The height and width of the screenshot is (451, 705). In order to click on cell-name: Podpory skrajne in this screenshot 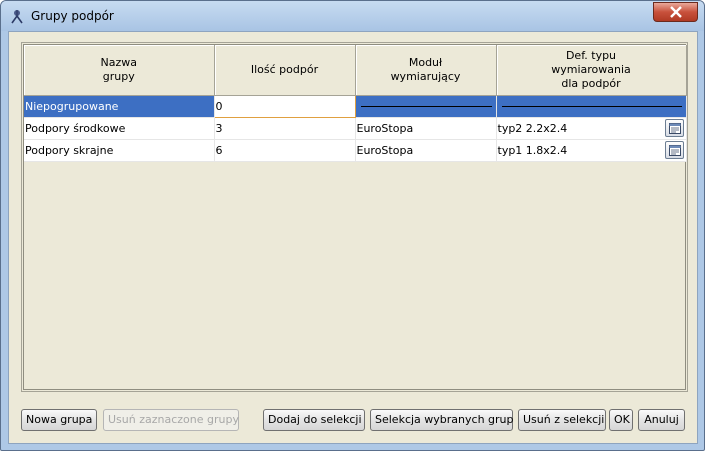, I will do `click(119, 150)`.